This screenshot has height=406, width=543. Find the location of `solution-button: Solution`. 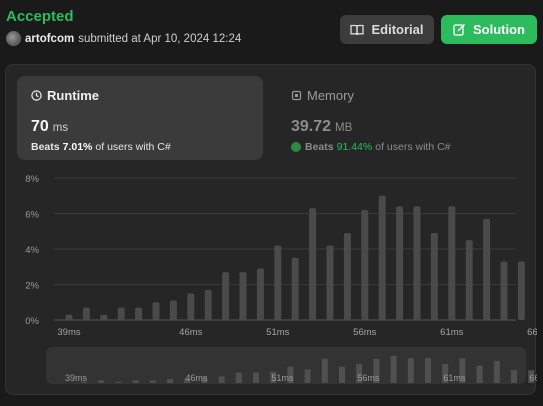

solution-button: Solution is located at coordinates (489, 29).